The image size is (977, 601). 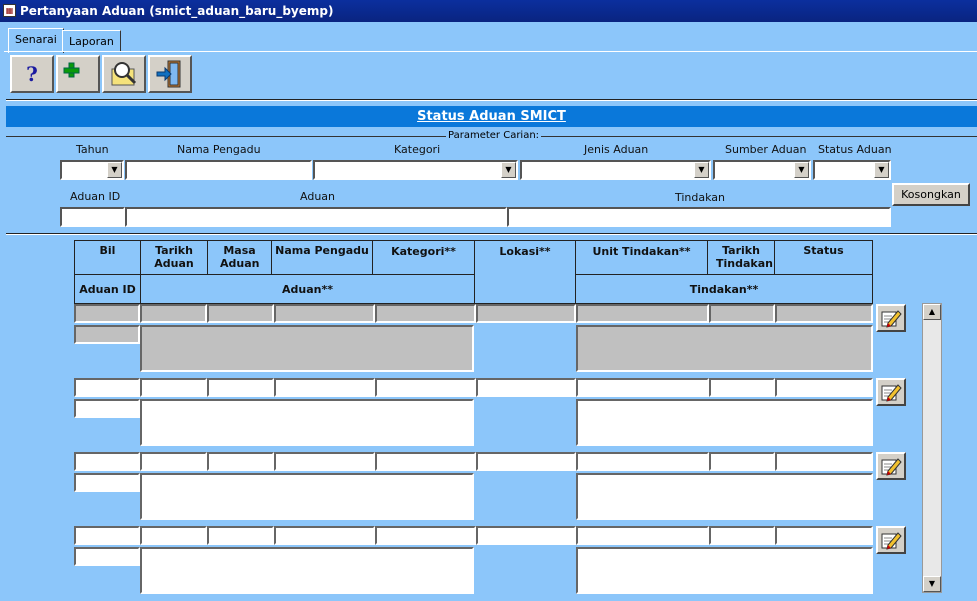 What do you see at coordinates (615, 170) in the screenshot?
I see `jenis-aduan-select: ▼` at bounding box center [615, 170].